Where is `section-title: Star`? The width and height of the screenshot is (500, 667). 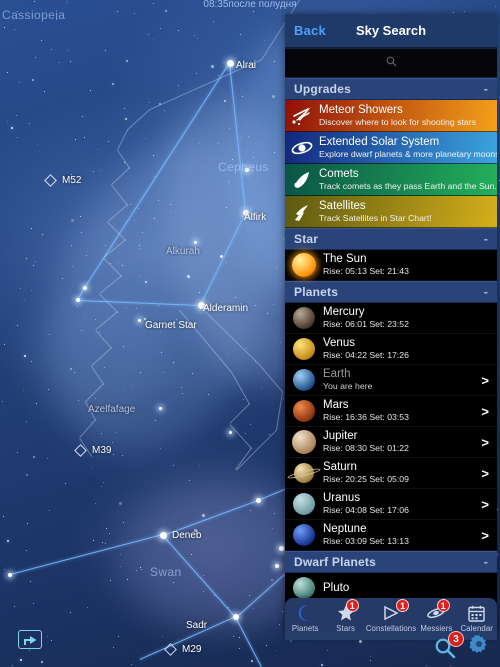 section-title: Star is located at coordinates (306, 239).